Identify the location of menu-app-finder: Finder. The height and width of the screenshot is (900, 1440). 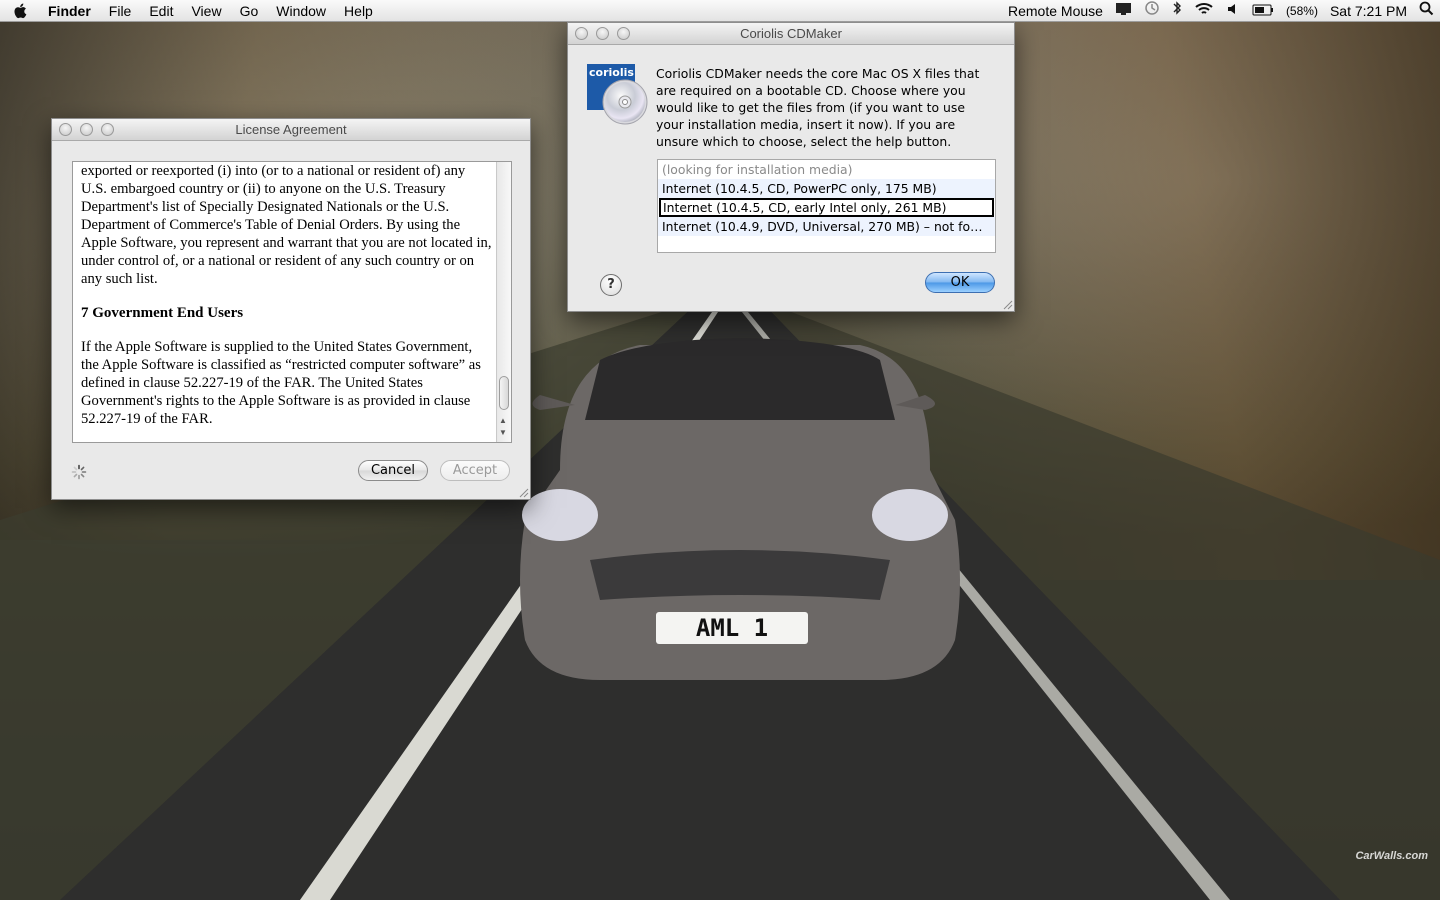
(70, 11).